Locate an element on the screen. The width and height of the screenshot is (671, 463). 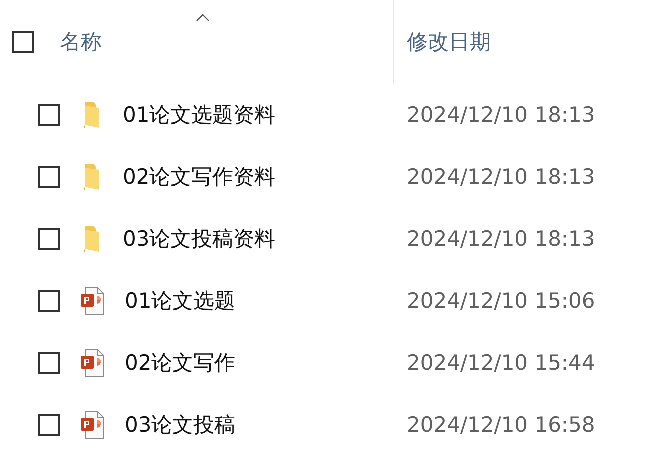
file-name: 01论文选题 is located at coordinates (180, 301).